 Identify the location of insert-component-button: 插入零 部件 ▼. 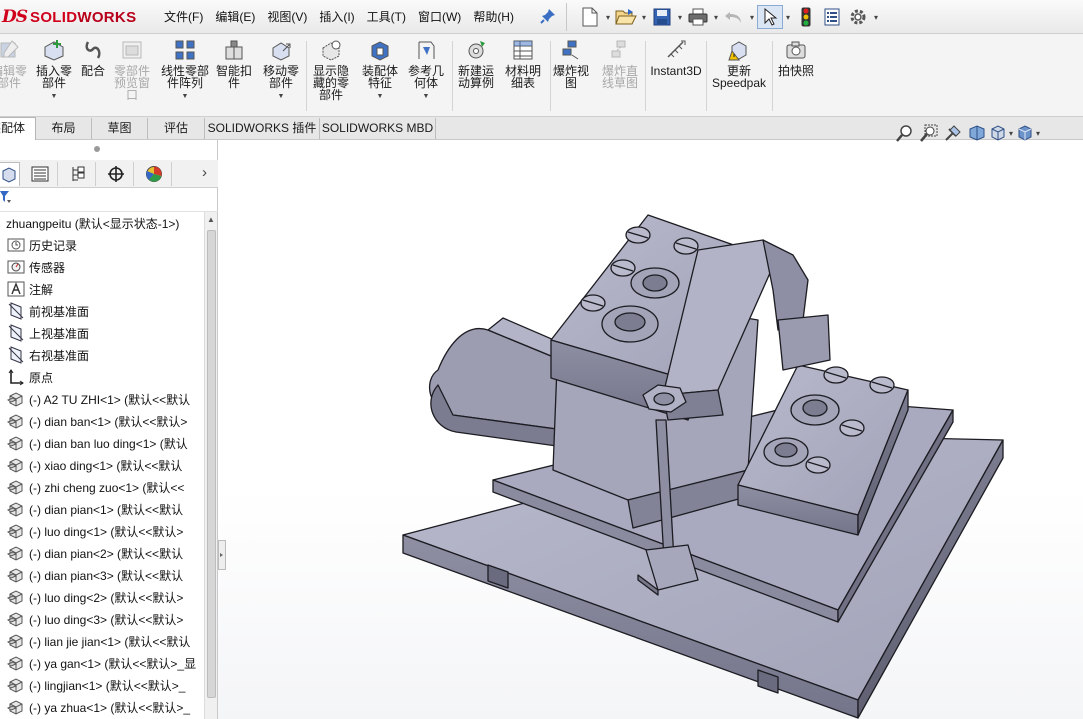
(54, 76).